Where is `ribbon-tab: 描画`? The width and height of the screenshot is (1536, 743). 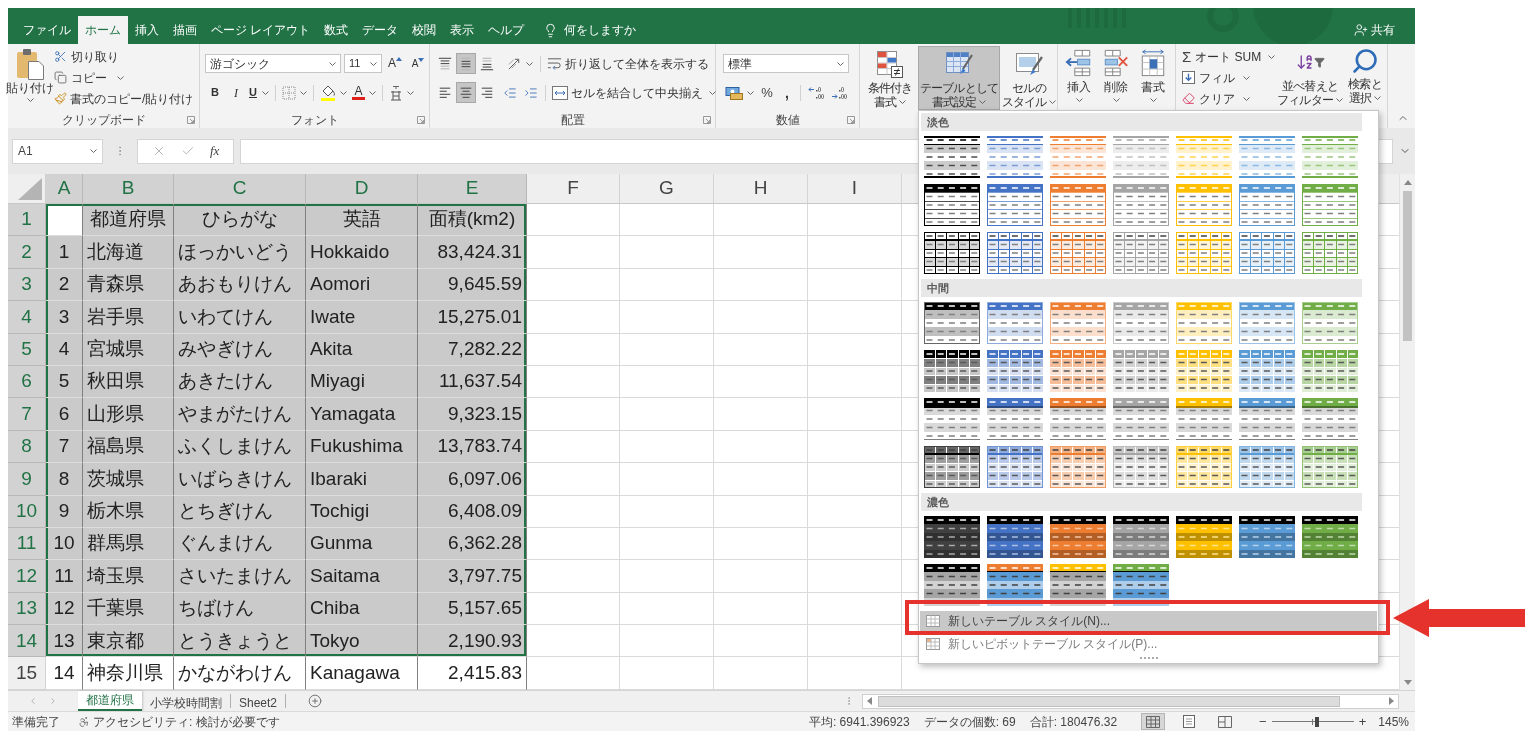 ribbon-tab: 描画 is located at coordinates (185, 30).